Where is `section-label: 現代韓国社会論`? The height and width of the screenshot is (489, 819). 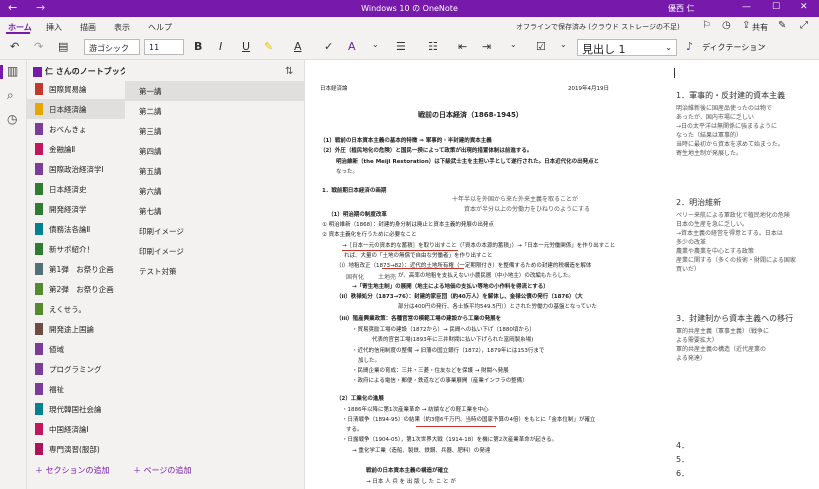 section-label: 現代韓国社会論 is located at coordinates (75, 409).